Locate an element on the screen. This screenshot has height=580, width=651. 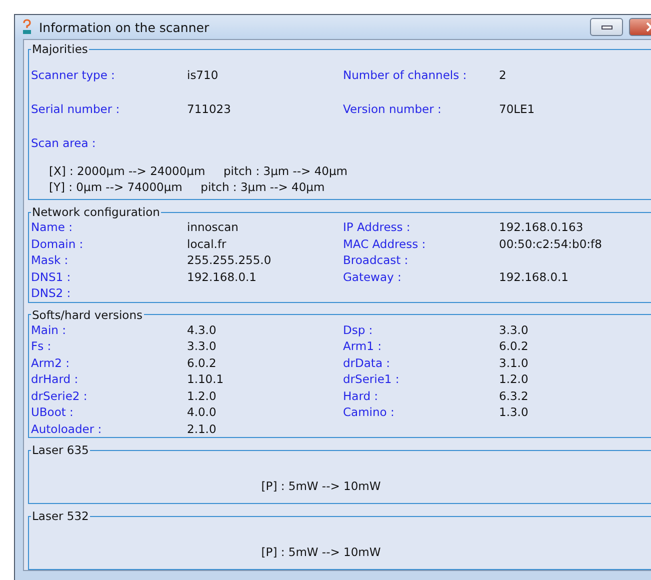
field-value: 1.3.0 is located at coordinates (514, 412).